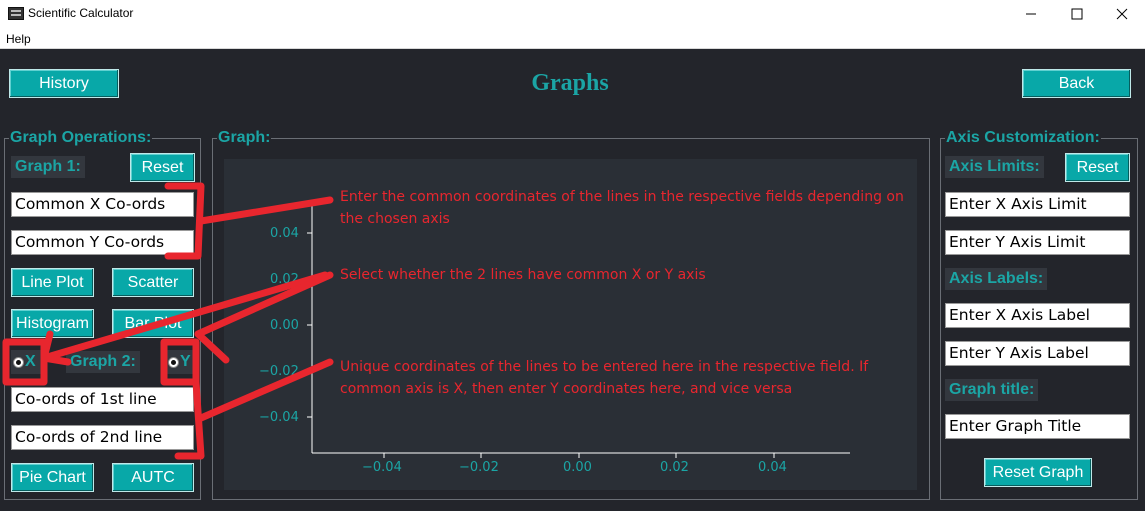 The width and height of the screenshot is (1145, 511). Describe the element at coordinates (279, 417) in the screenshot. I see `y-tick-label: −0.04` at that location.